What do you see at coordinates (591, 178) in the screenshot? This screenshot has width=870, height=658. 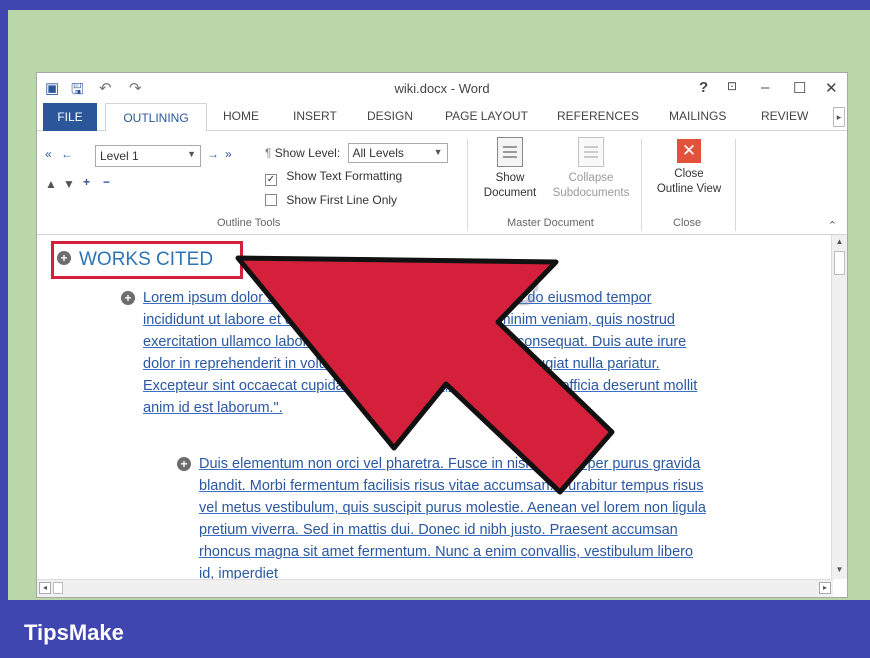 I see `collapse-subdocuments-label-1: Collapse` at bounding box center [591, 178].